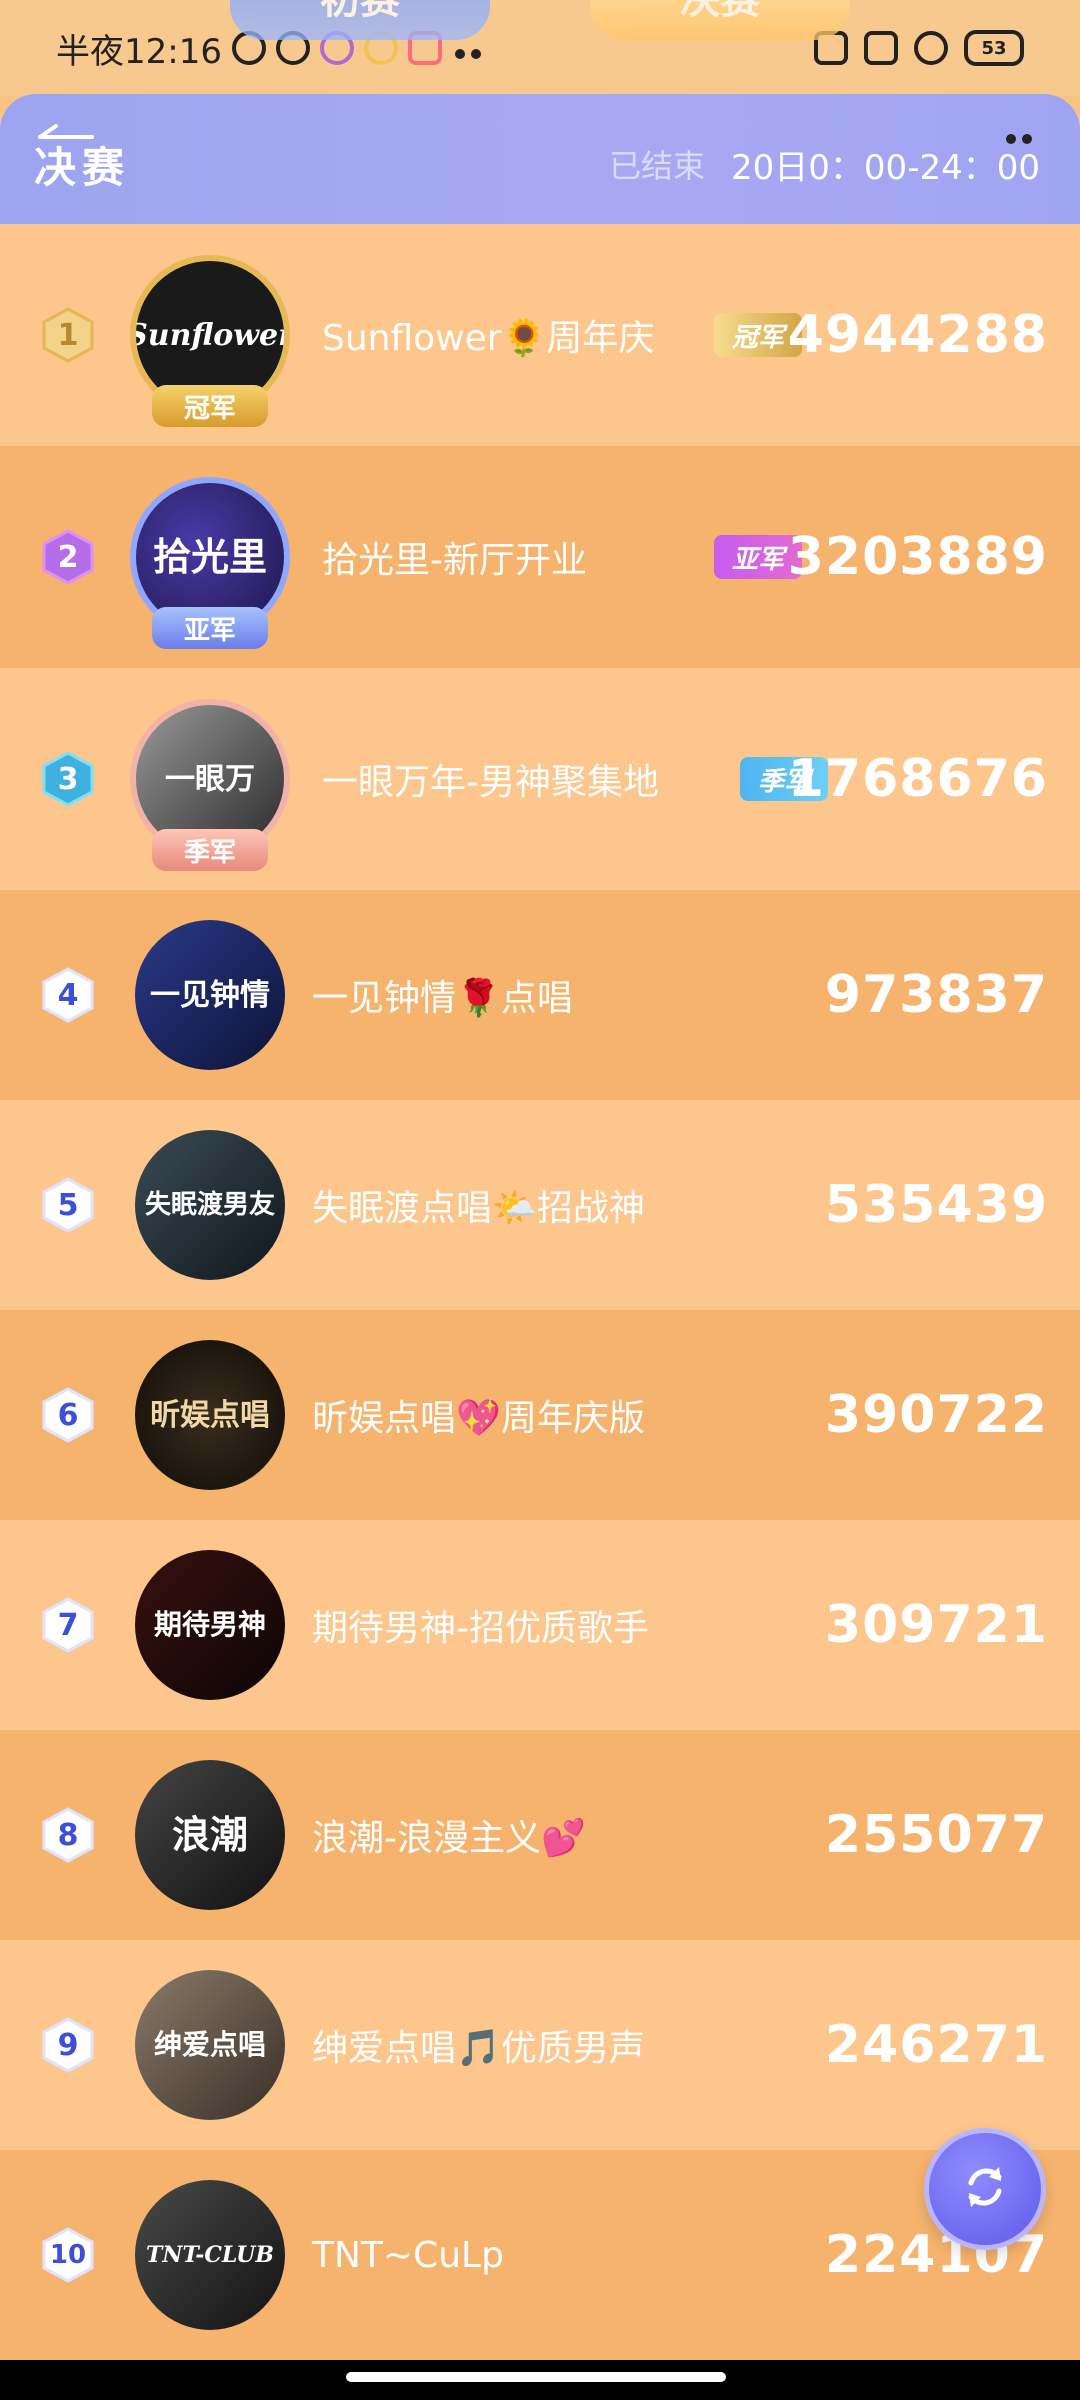  I want to click on avatar: 绅爱点唱, so click(210, 2045).